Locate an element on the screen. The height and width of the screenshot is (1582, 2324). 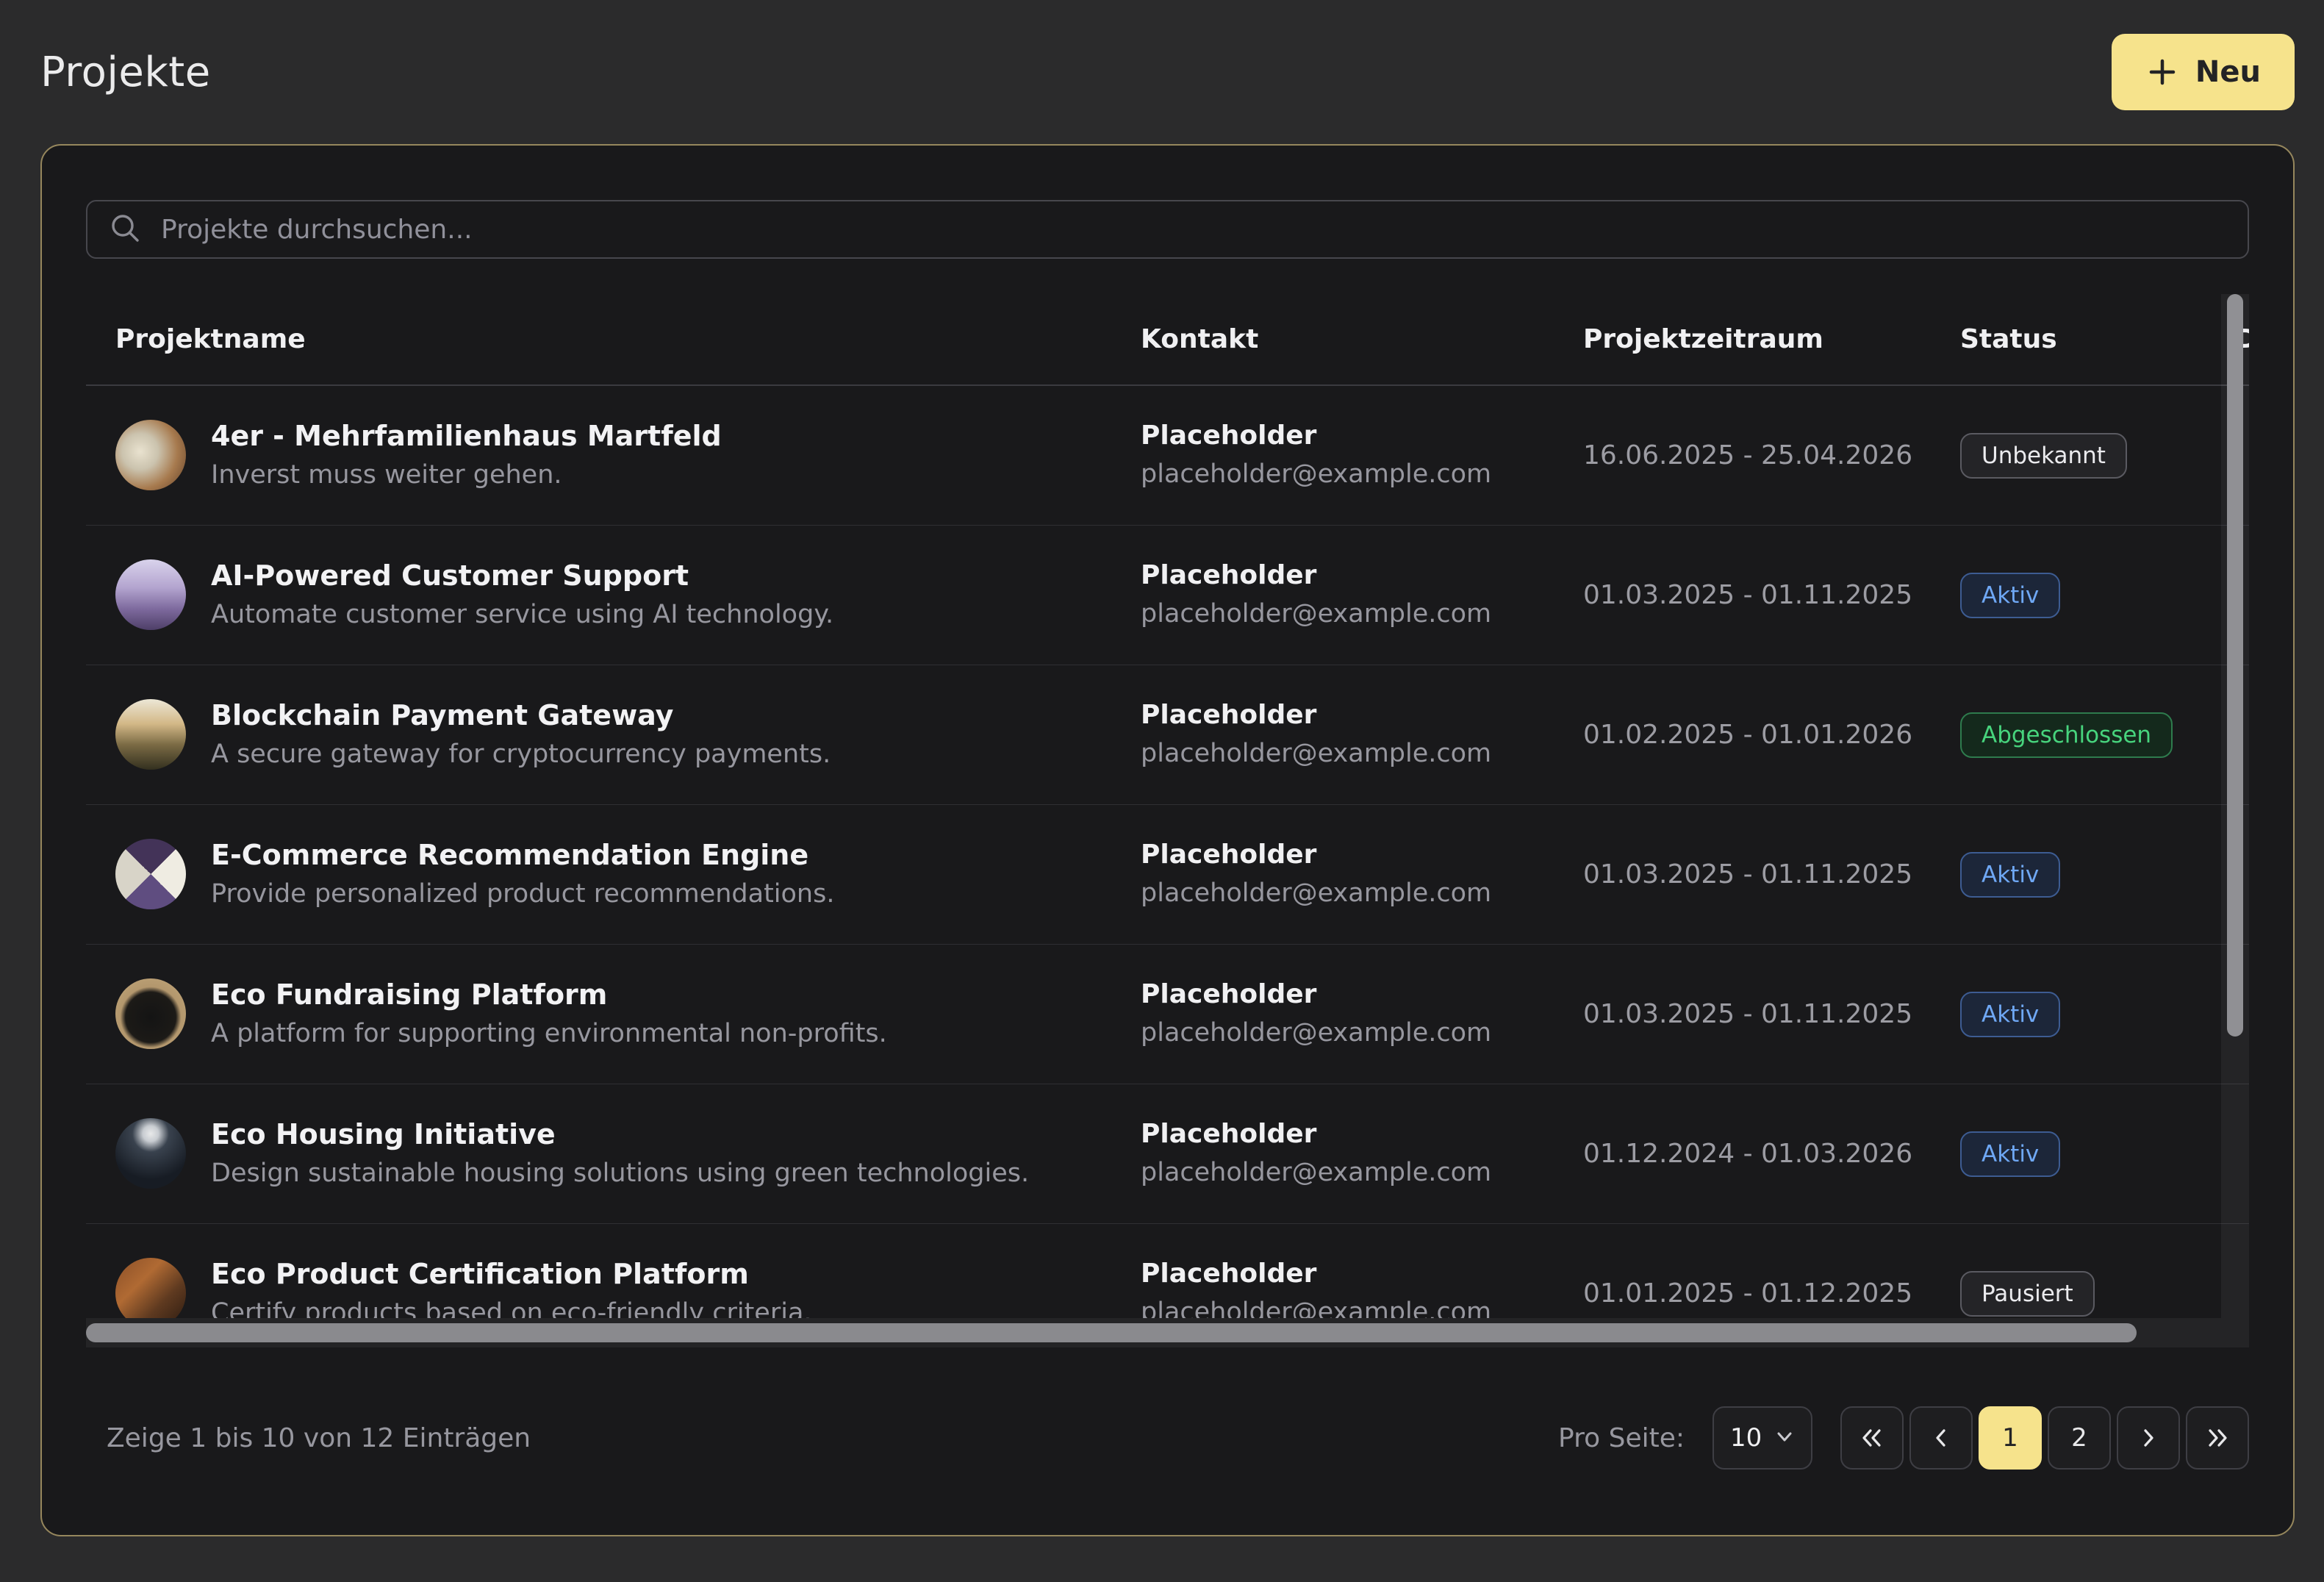
project-period: 01.01.2025 - 01.12.2025 is located at coordinates (1748, 1293).